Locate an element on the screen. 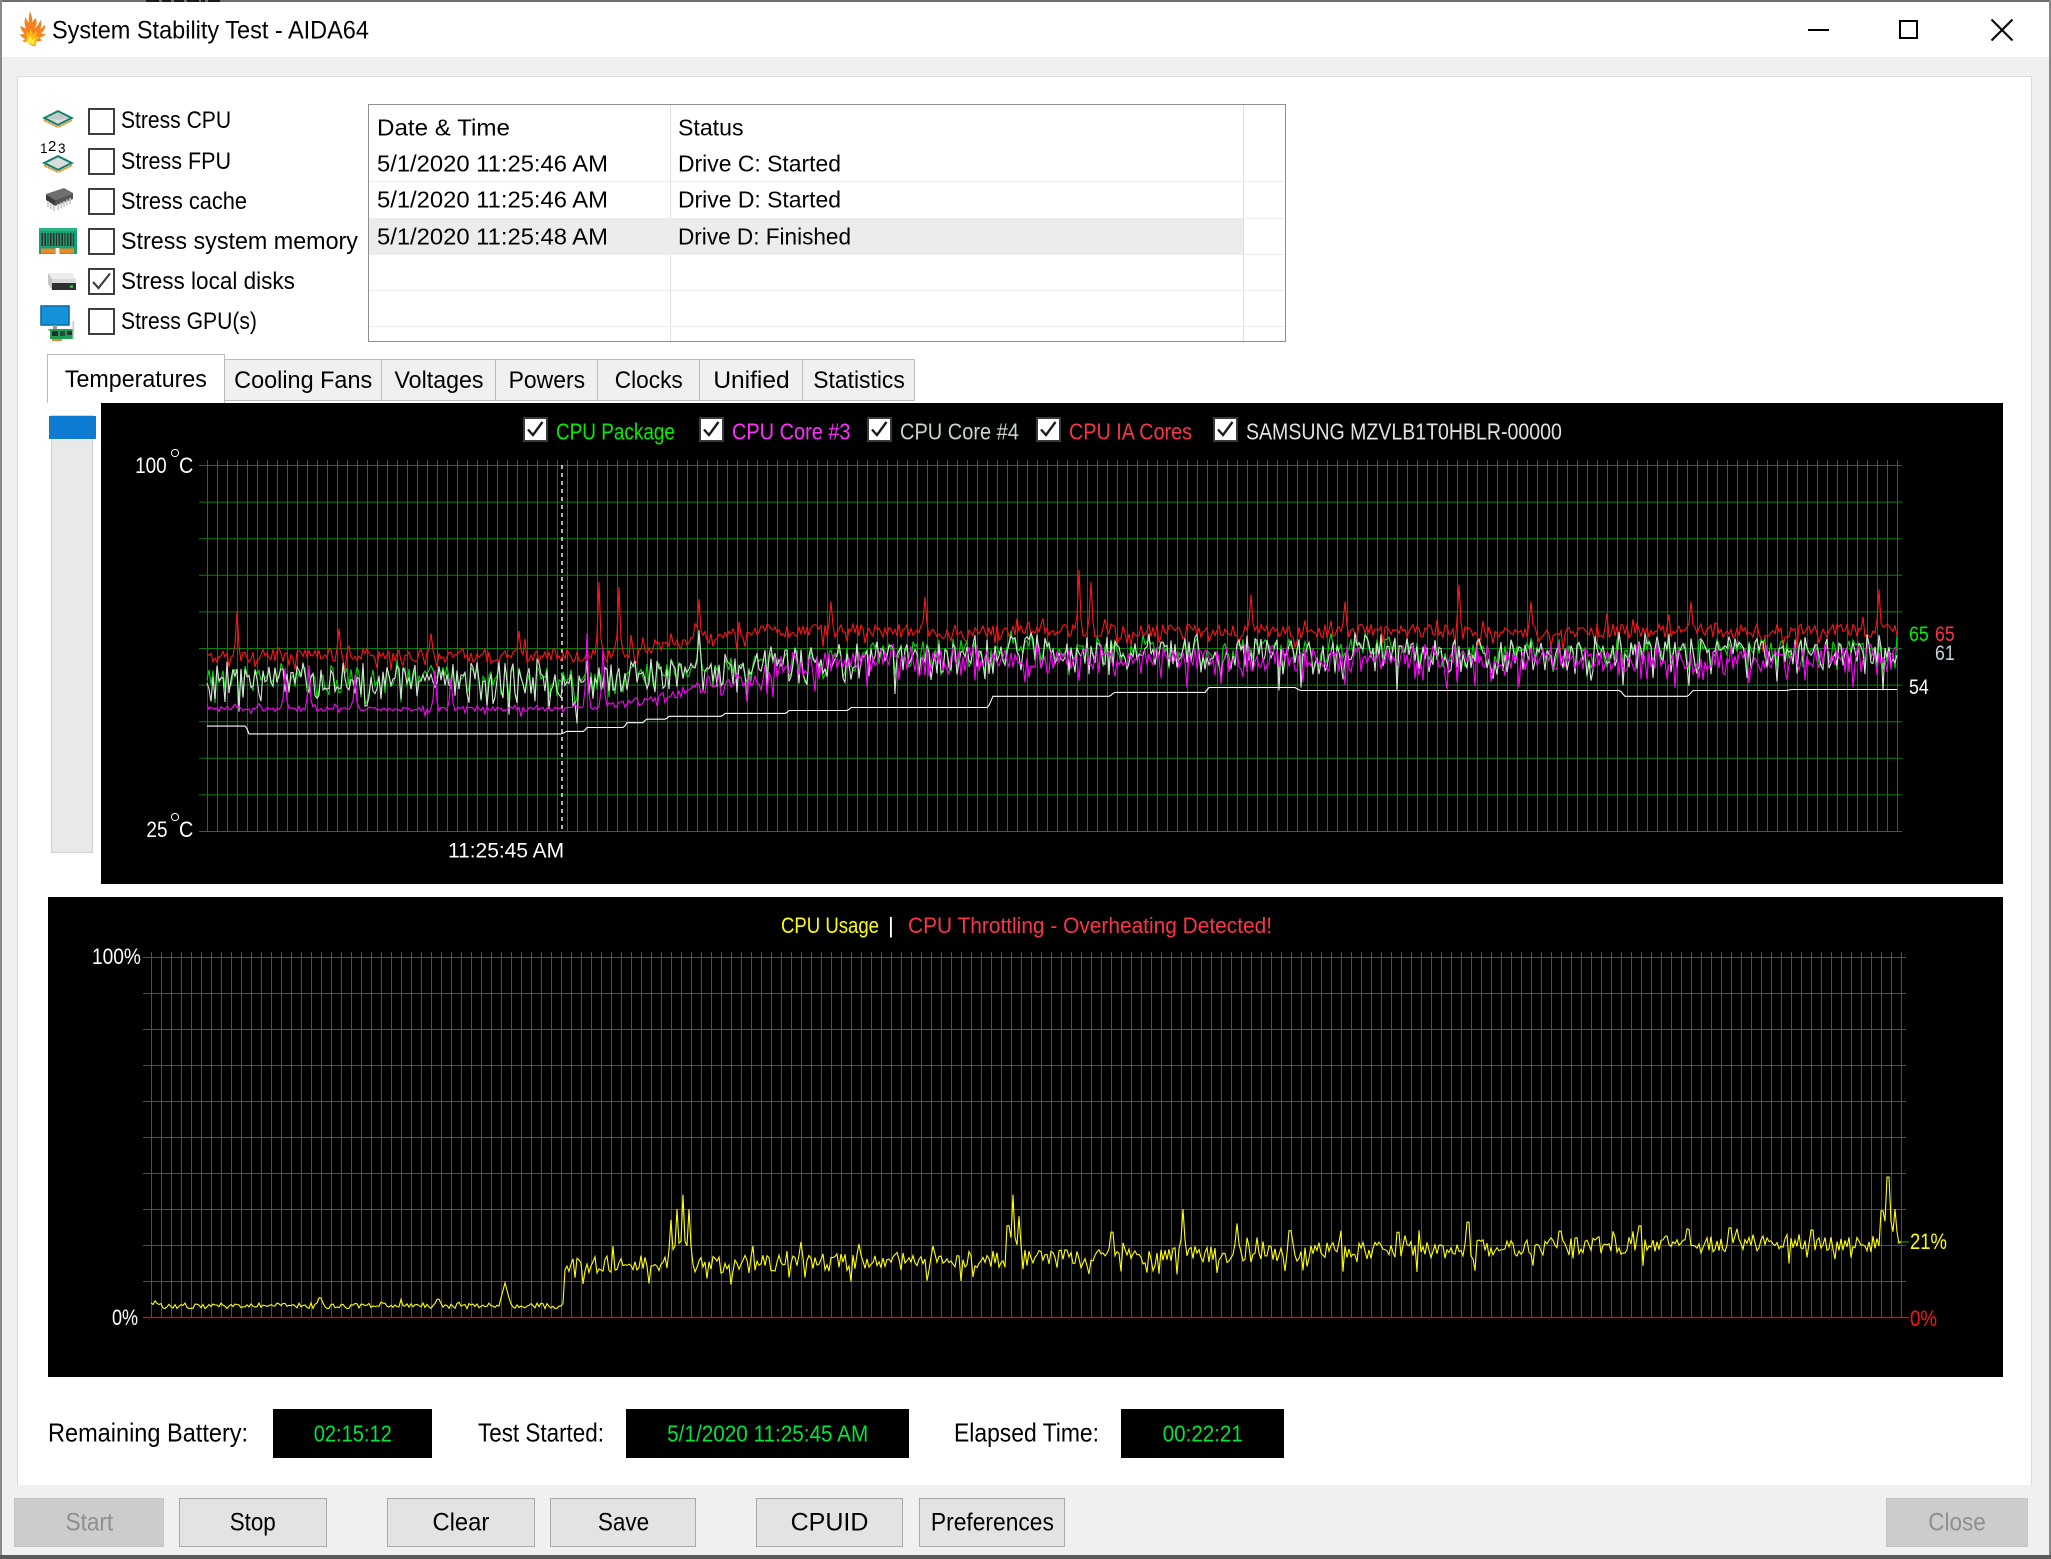 The height and width of the screenshot is (1559, 2051). svg-text: 3 is located at coordinates (62, 148).